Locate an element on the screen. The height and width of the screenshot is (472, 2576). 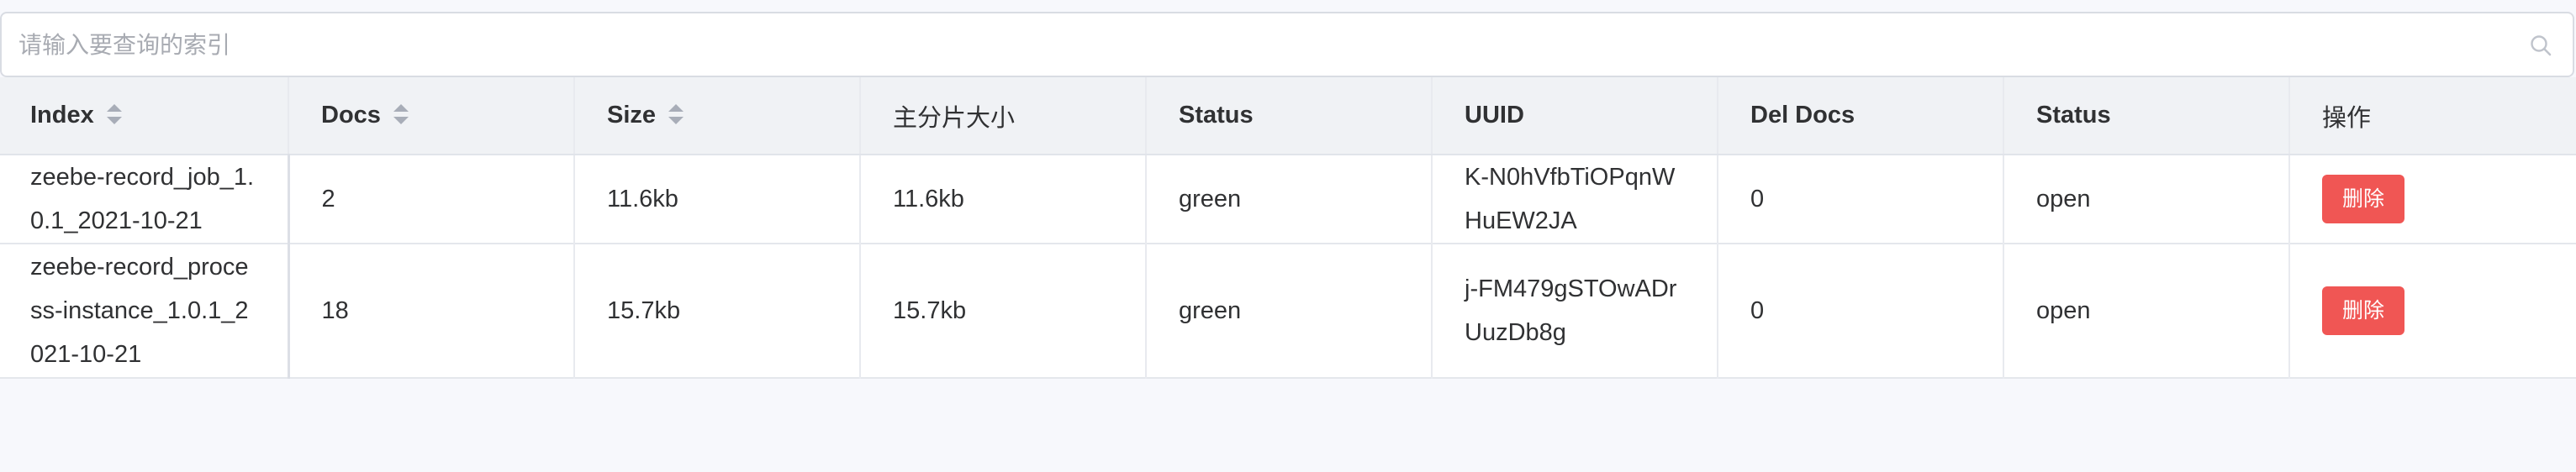
cell-uuid: K-N0hVfbTiOPqnWHuEW2JA is located at coordinates (1575, 199).